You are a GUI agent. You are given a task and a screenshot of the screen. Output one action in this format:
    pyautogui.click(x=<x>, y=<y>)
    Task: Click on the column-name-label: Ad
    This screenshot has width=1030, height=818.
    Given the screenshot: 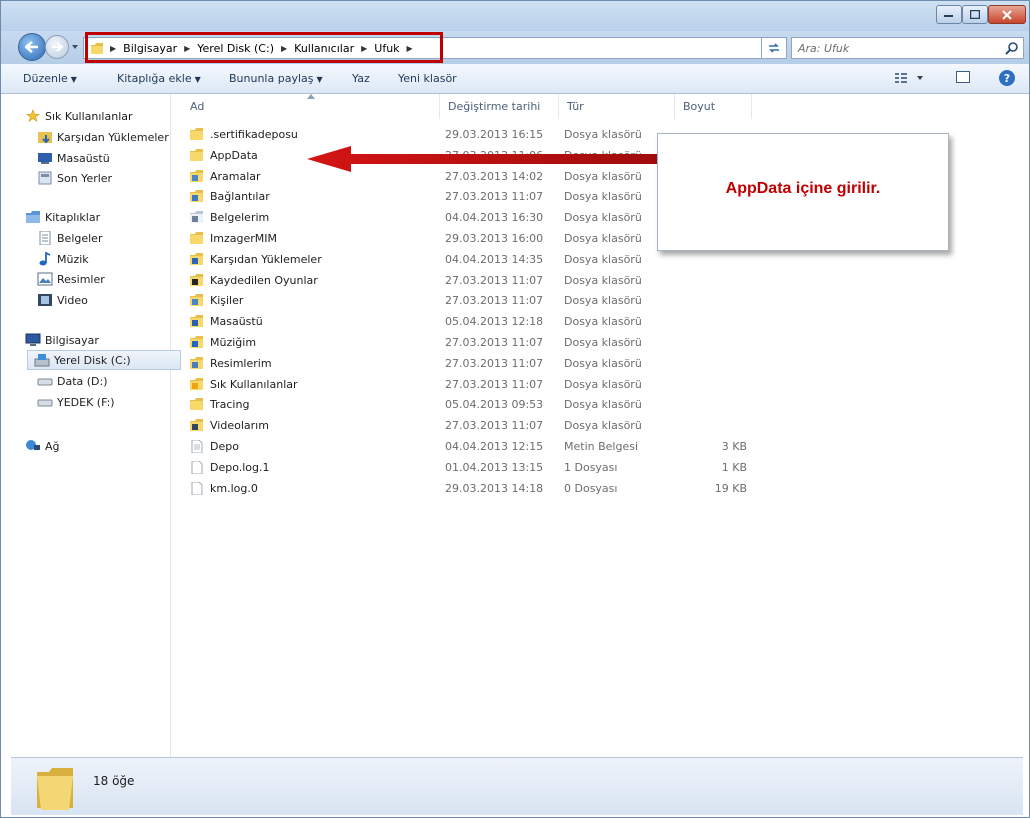 What is the action you would take?
    pyautogui.click(x=197, y=106)
    